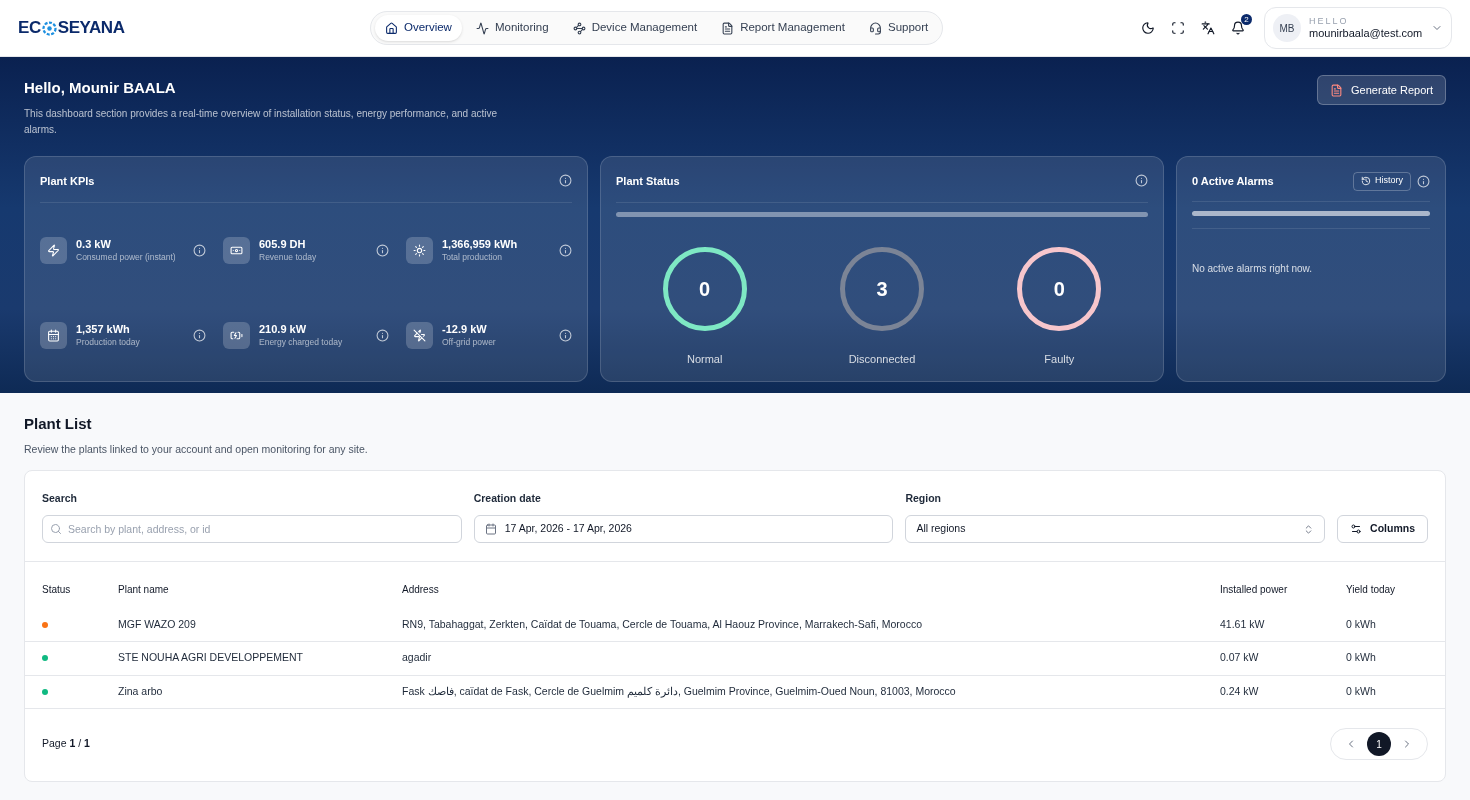 This screenshot has width=1470, height=800. I want to click on section-description: Review the plants linked to your account and open monitoring for any site., so click(196, 449).